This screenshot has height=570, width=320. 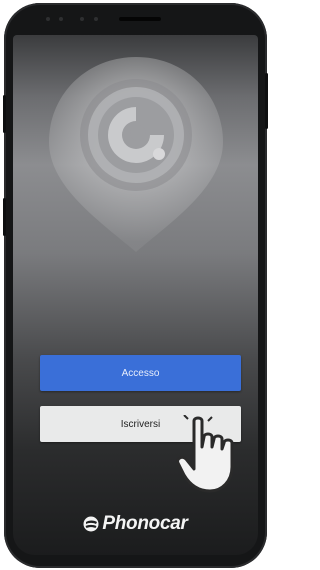 I want to click on camera-dot, so click(x=82, y=19).